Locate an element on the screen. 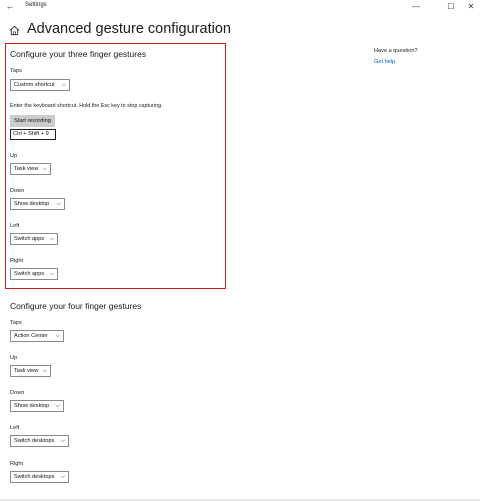 The height and width of the screenshot is (501, 480). three-finger-left-dropdown: Switch apps ⌵ is located at coordinates (34, 239).